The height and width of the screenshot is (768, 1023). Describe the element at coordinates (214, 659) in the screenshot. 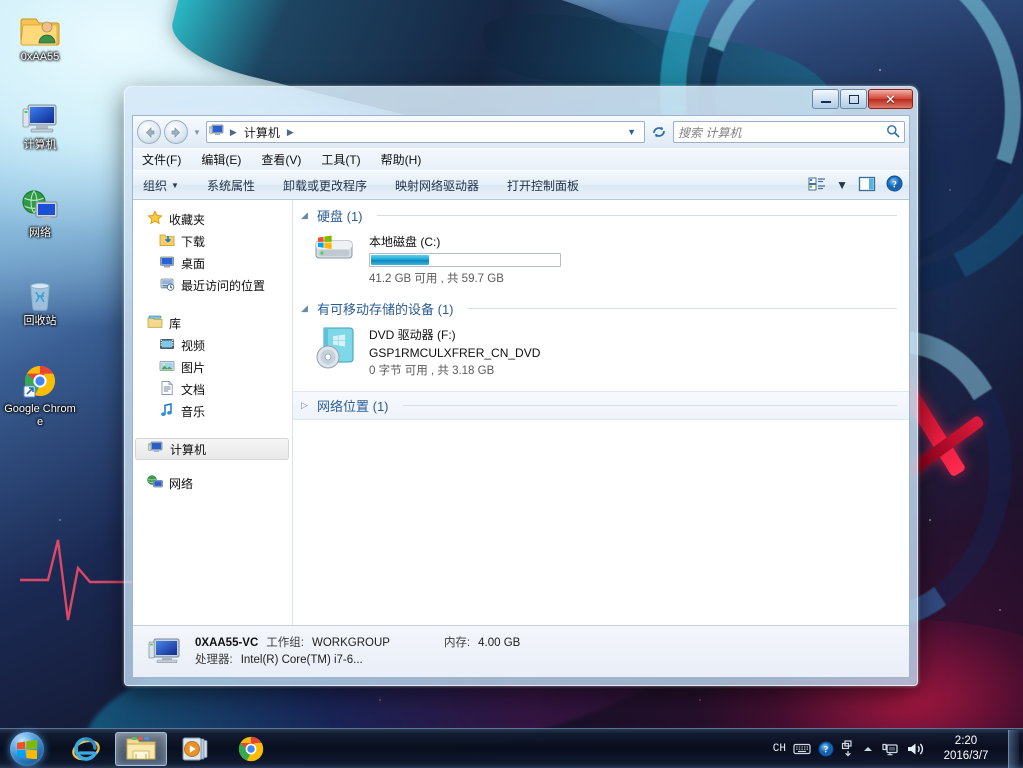

I see `processor-label: 处理器:` at that location.